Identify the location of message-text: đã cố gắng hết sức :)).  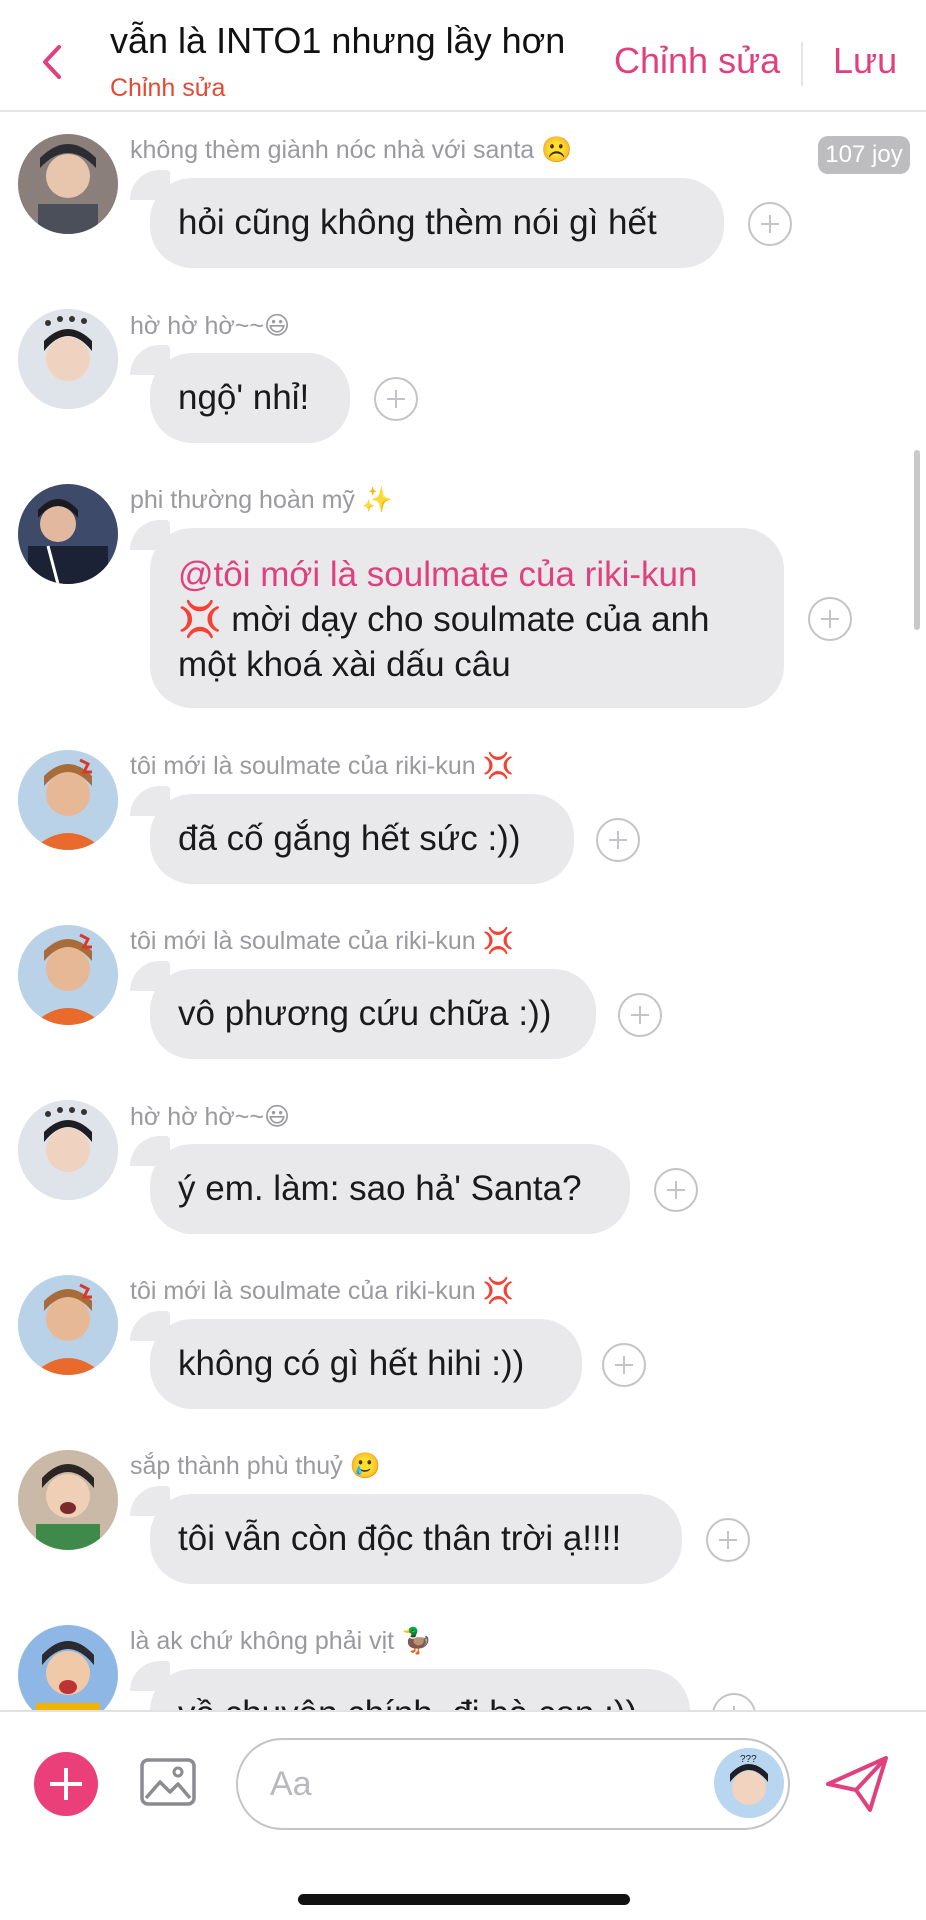
(349, 838).